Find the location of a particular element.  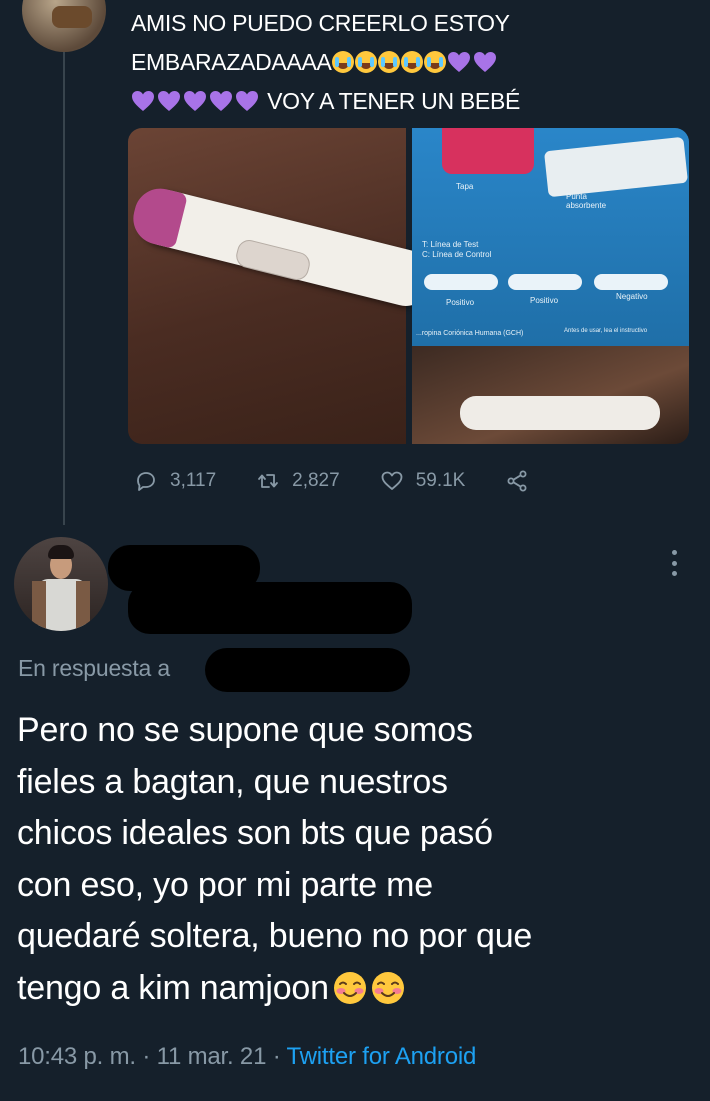

reply-count: 3,117 is located at coordinates (193, 480).